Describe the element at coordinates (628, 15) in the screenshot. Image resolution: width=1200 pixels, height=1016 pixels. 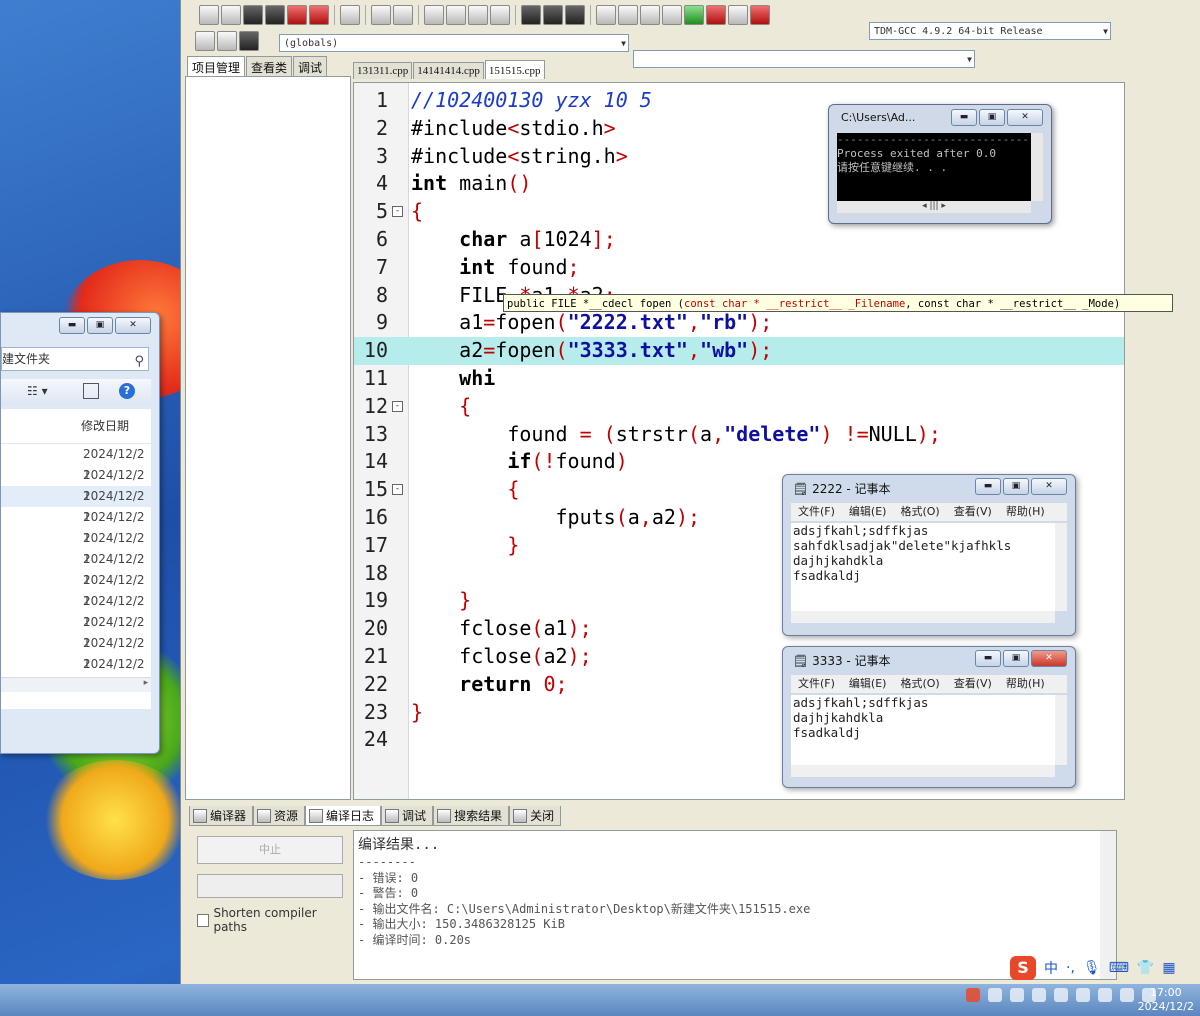
I see `run-icon` at that location.